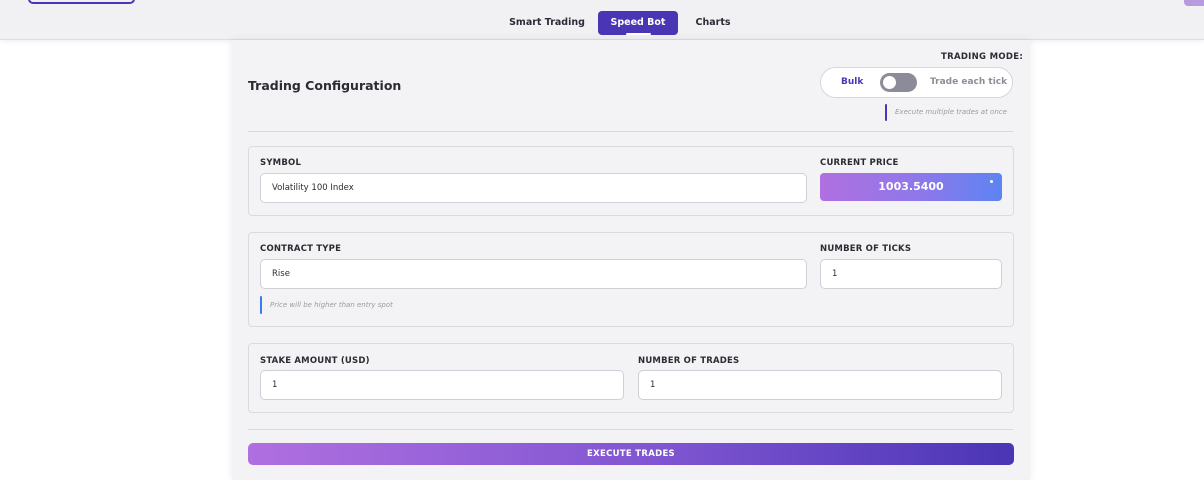  Describe the element at coordinates (301, 249) in the screenshot. I see `contract-type-label: CONTRACT TYPE` at that location.